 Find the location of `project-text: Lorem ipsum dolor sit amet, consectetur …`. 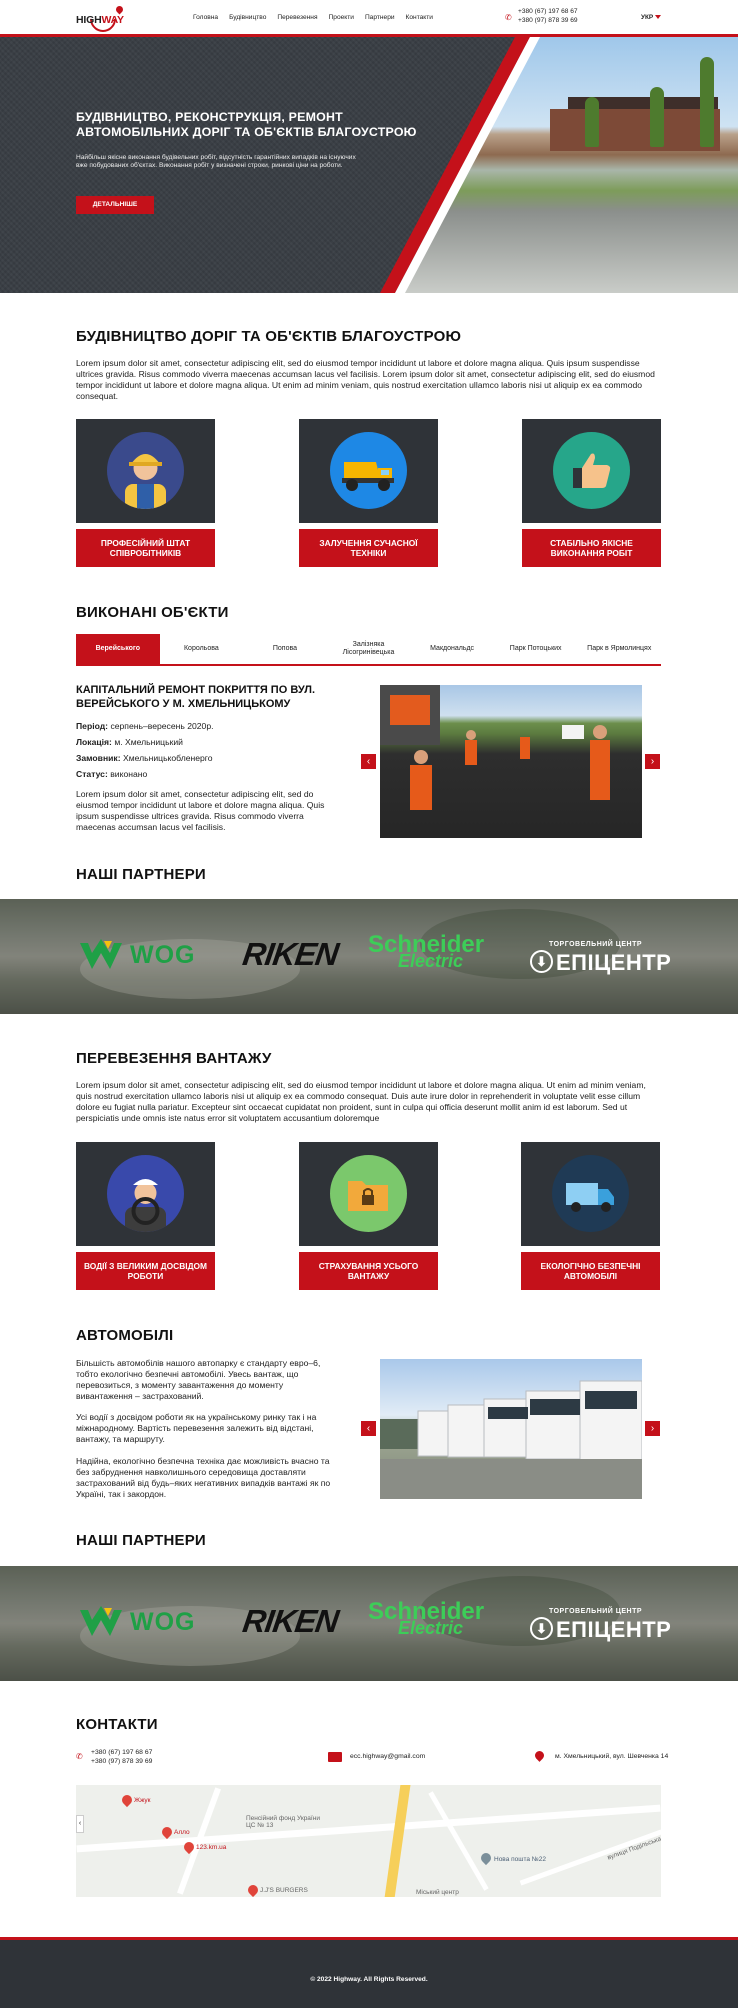

project-text: Lorem ipsum dolor sit amet, consectetur … is located at coordinates (200, 810).